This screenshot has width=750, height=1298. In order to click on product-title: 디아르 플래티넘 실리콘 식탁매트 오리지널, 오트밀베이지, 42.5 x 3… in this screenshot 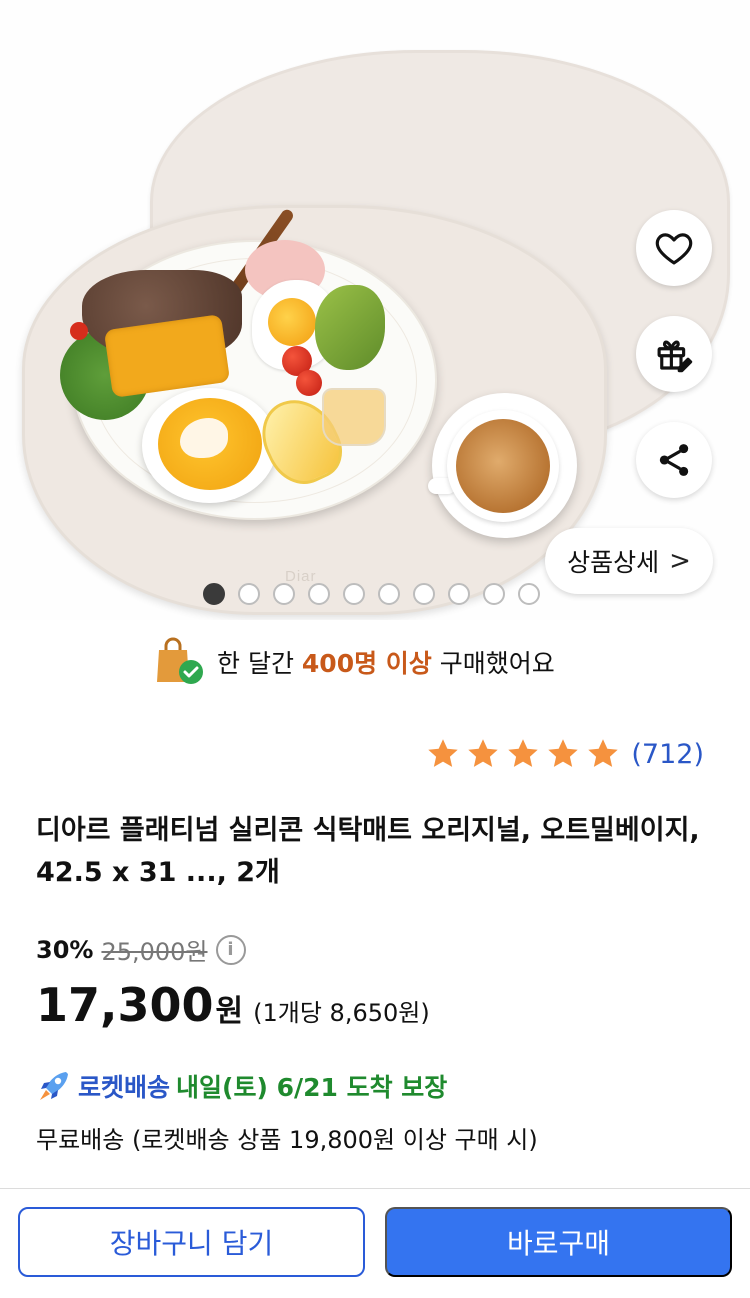, I will do `click(368, 851)`.